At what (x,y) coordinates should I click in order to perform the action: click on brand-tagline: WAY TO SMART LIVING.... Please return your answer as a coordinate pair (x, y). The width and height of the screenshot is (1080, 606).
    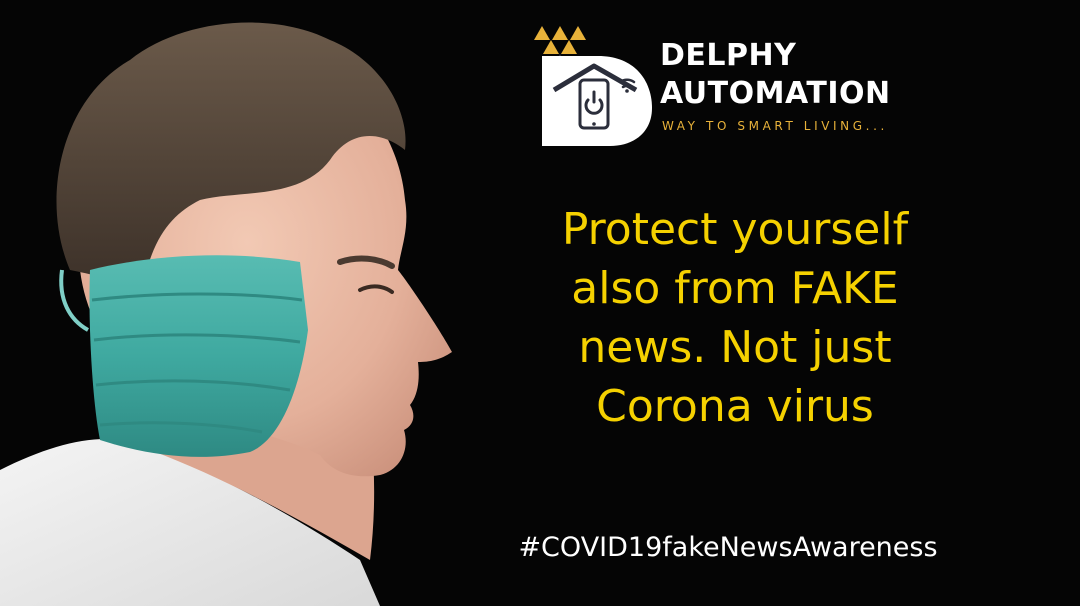
    Looking at the image, I should click on (775, 126).